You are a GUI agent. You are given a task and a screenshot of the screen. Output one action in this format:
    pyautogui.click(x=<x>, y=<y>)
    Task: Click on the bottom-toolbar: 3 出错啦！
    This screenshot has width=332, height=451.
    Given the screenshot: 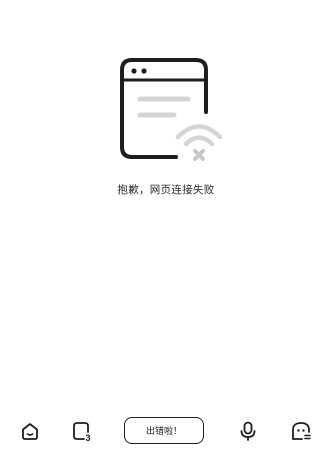 What is the action you would take?
    pyautogui.click(x=166, y=430)
    